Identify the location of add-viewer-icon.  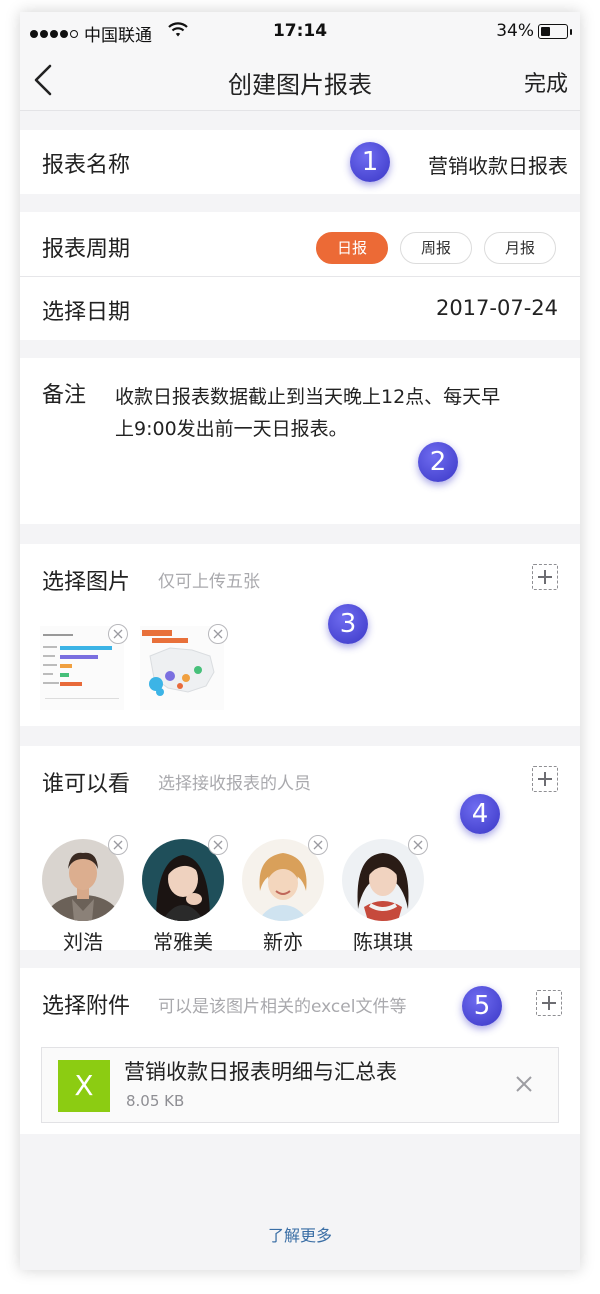
(545, 779).